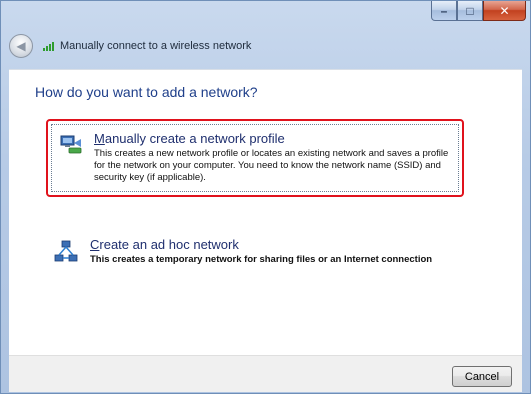 The width and height of the screenshot is (531, 394). I want to click on cancel-button: Cancel, so click(482, 376).